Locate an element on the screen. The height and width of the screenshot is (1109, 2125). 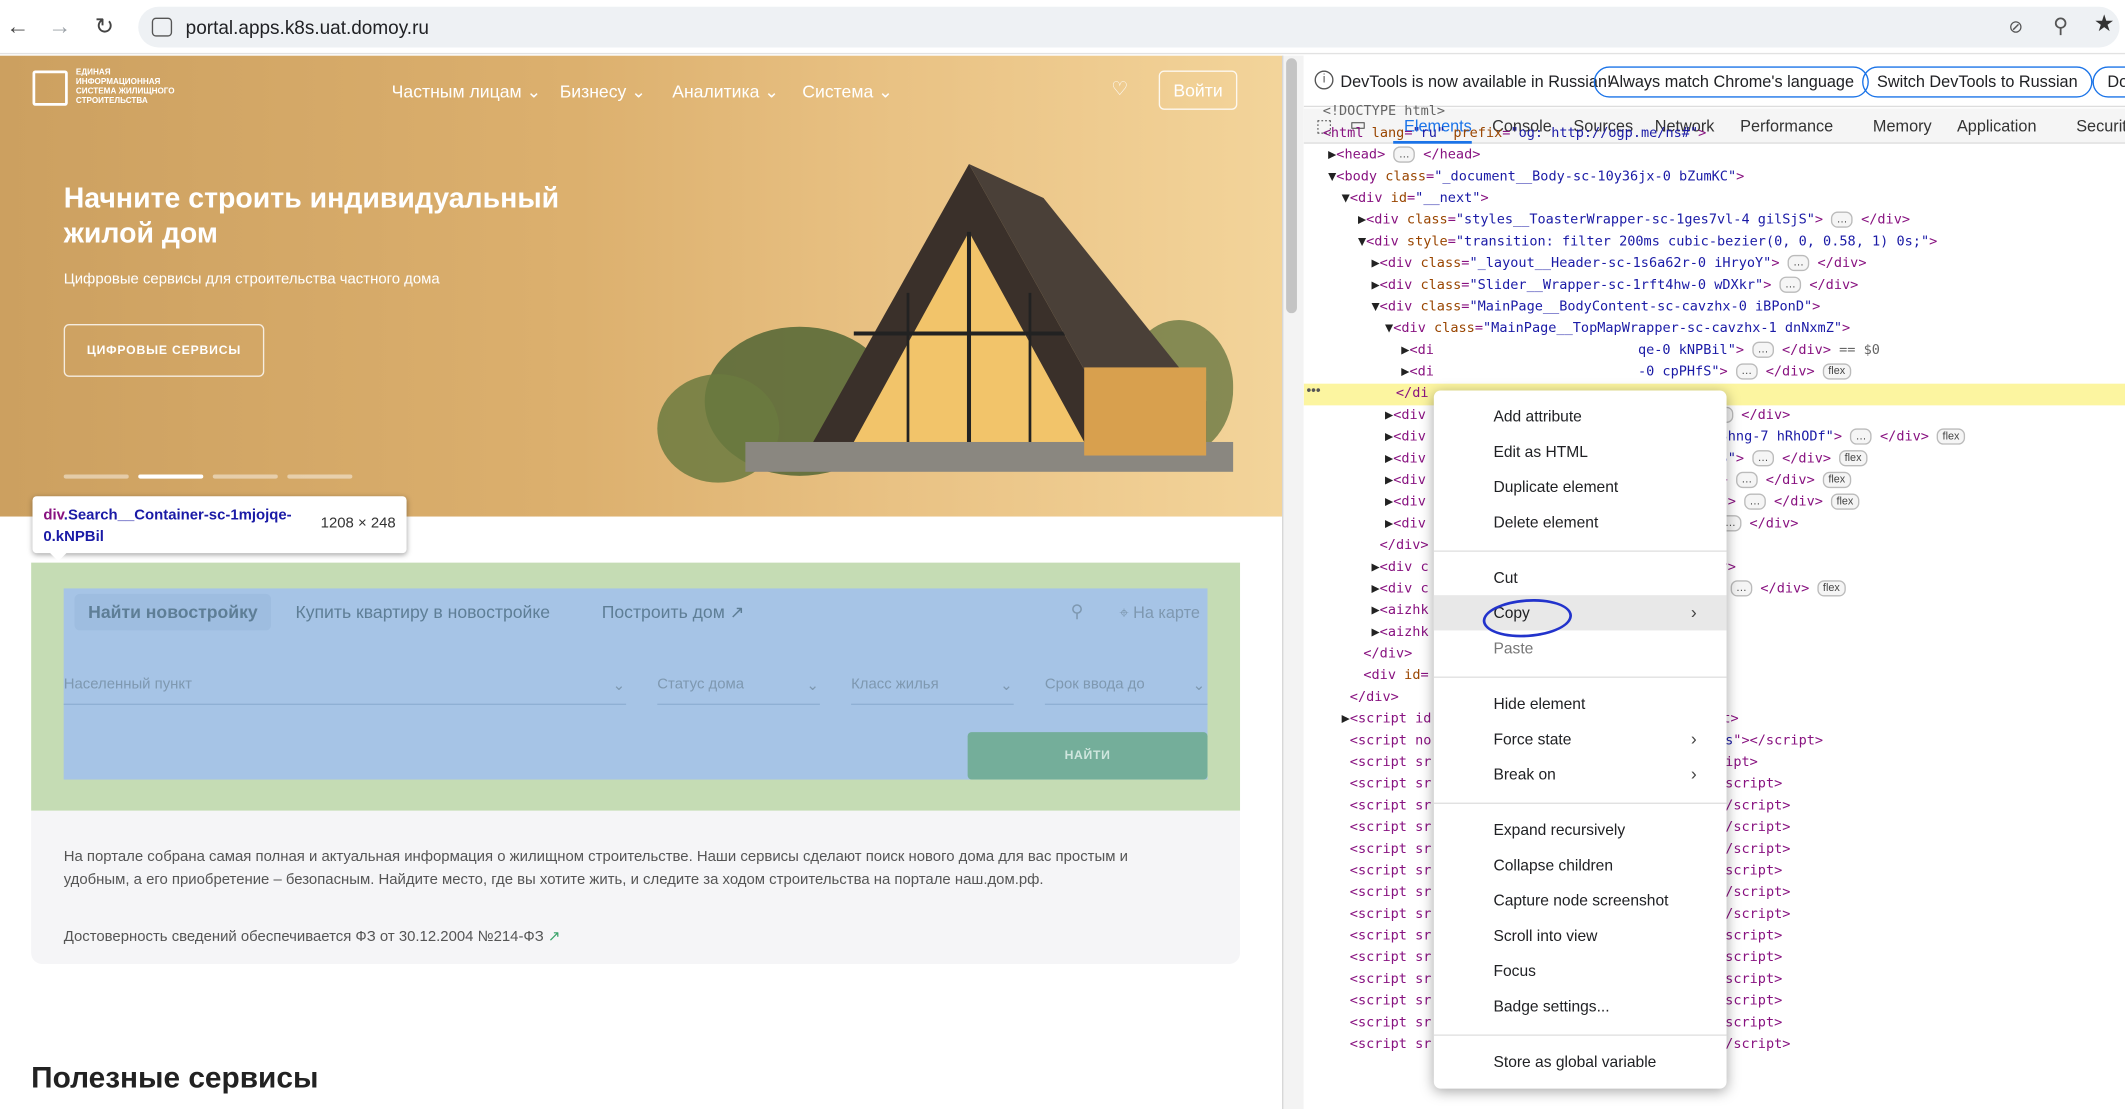
info-icon: i is located at coordinates (1324, 80).